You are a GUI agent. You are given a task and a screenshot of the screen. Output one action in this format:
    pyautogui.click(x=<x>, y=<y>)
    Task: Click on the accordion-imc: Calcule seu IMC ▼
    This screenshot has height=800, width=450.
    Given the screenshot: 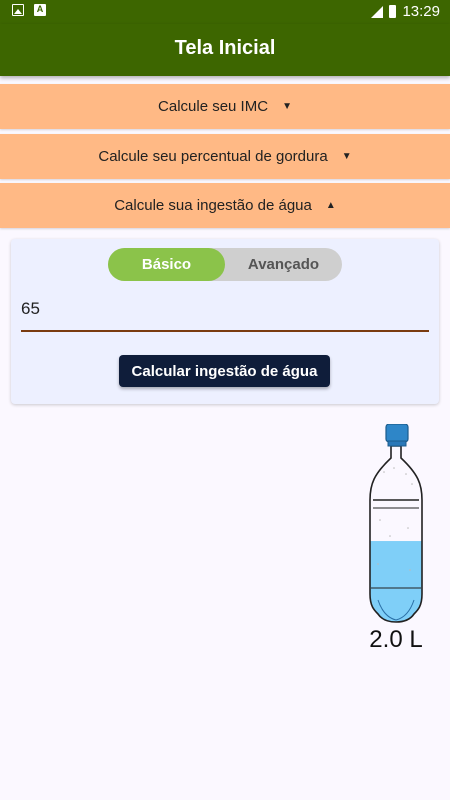 What is the action you would take?
    pyautogui.click(x=225, y=106)
    